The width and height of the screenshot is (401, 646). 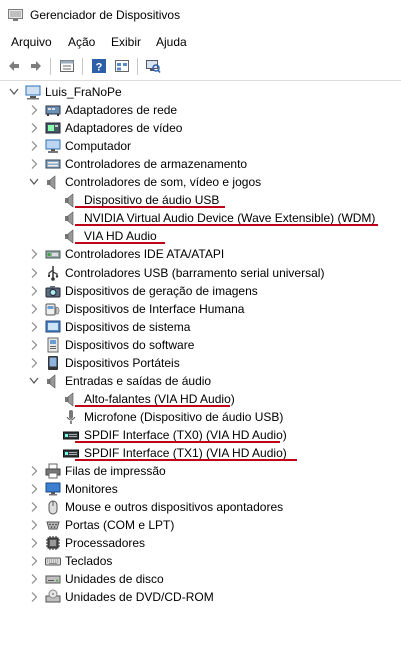 I want to click on tree-category-label: Portas (COM e LPT), so click(x=120, y=525).